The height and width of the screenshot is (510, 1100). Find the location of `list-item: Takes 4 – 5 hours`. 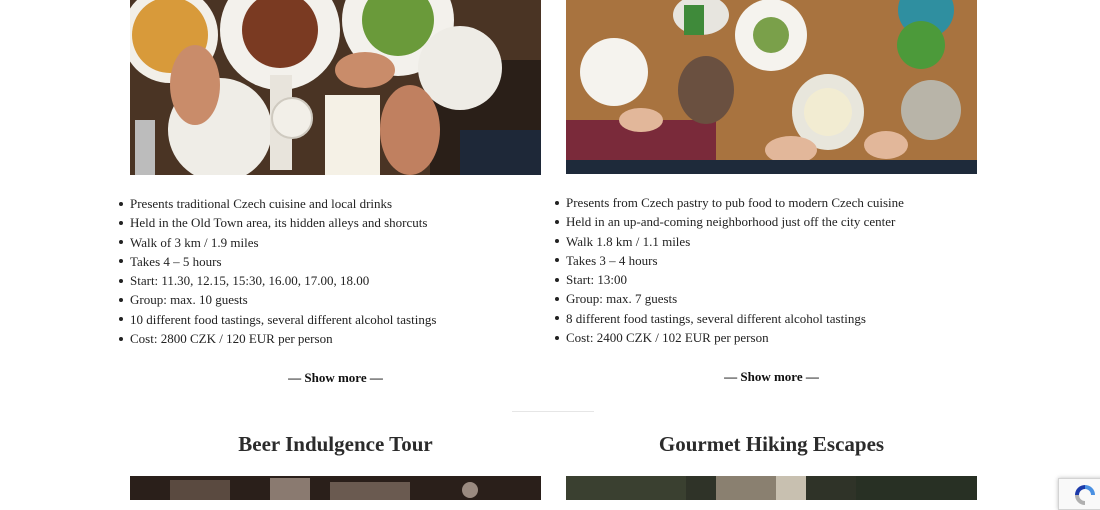

list-item: Takes 4 – 5 hours is located at coordinates (277, 261).